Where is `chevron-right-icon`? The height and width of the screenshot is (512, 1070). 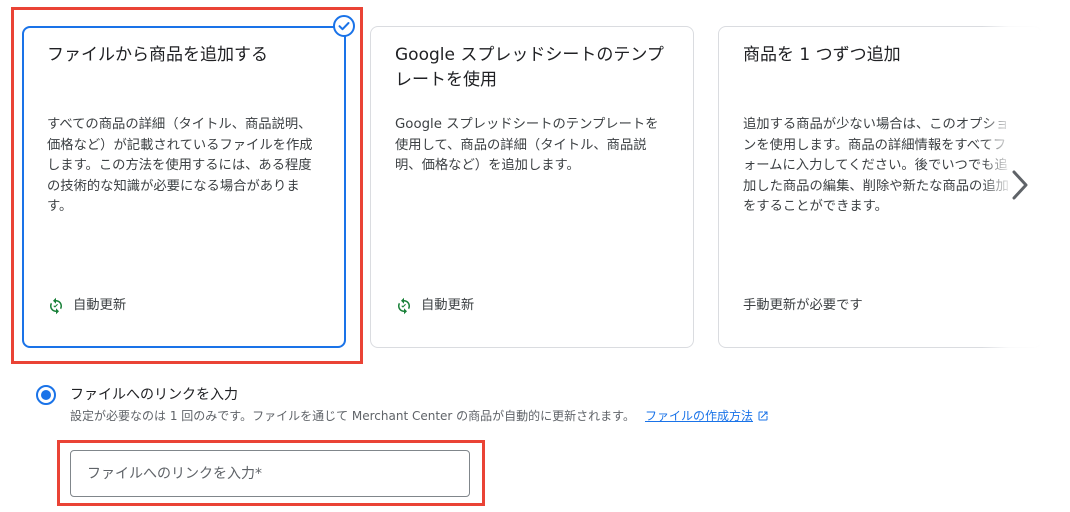 chevron-right-icon is located at coordinates (1020, 185).